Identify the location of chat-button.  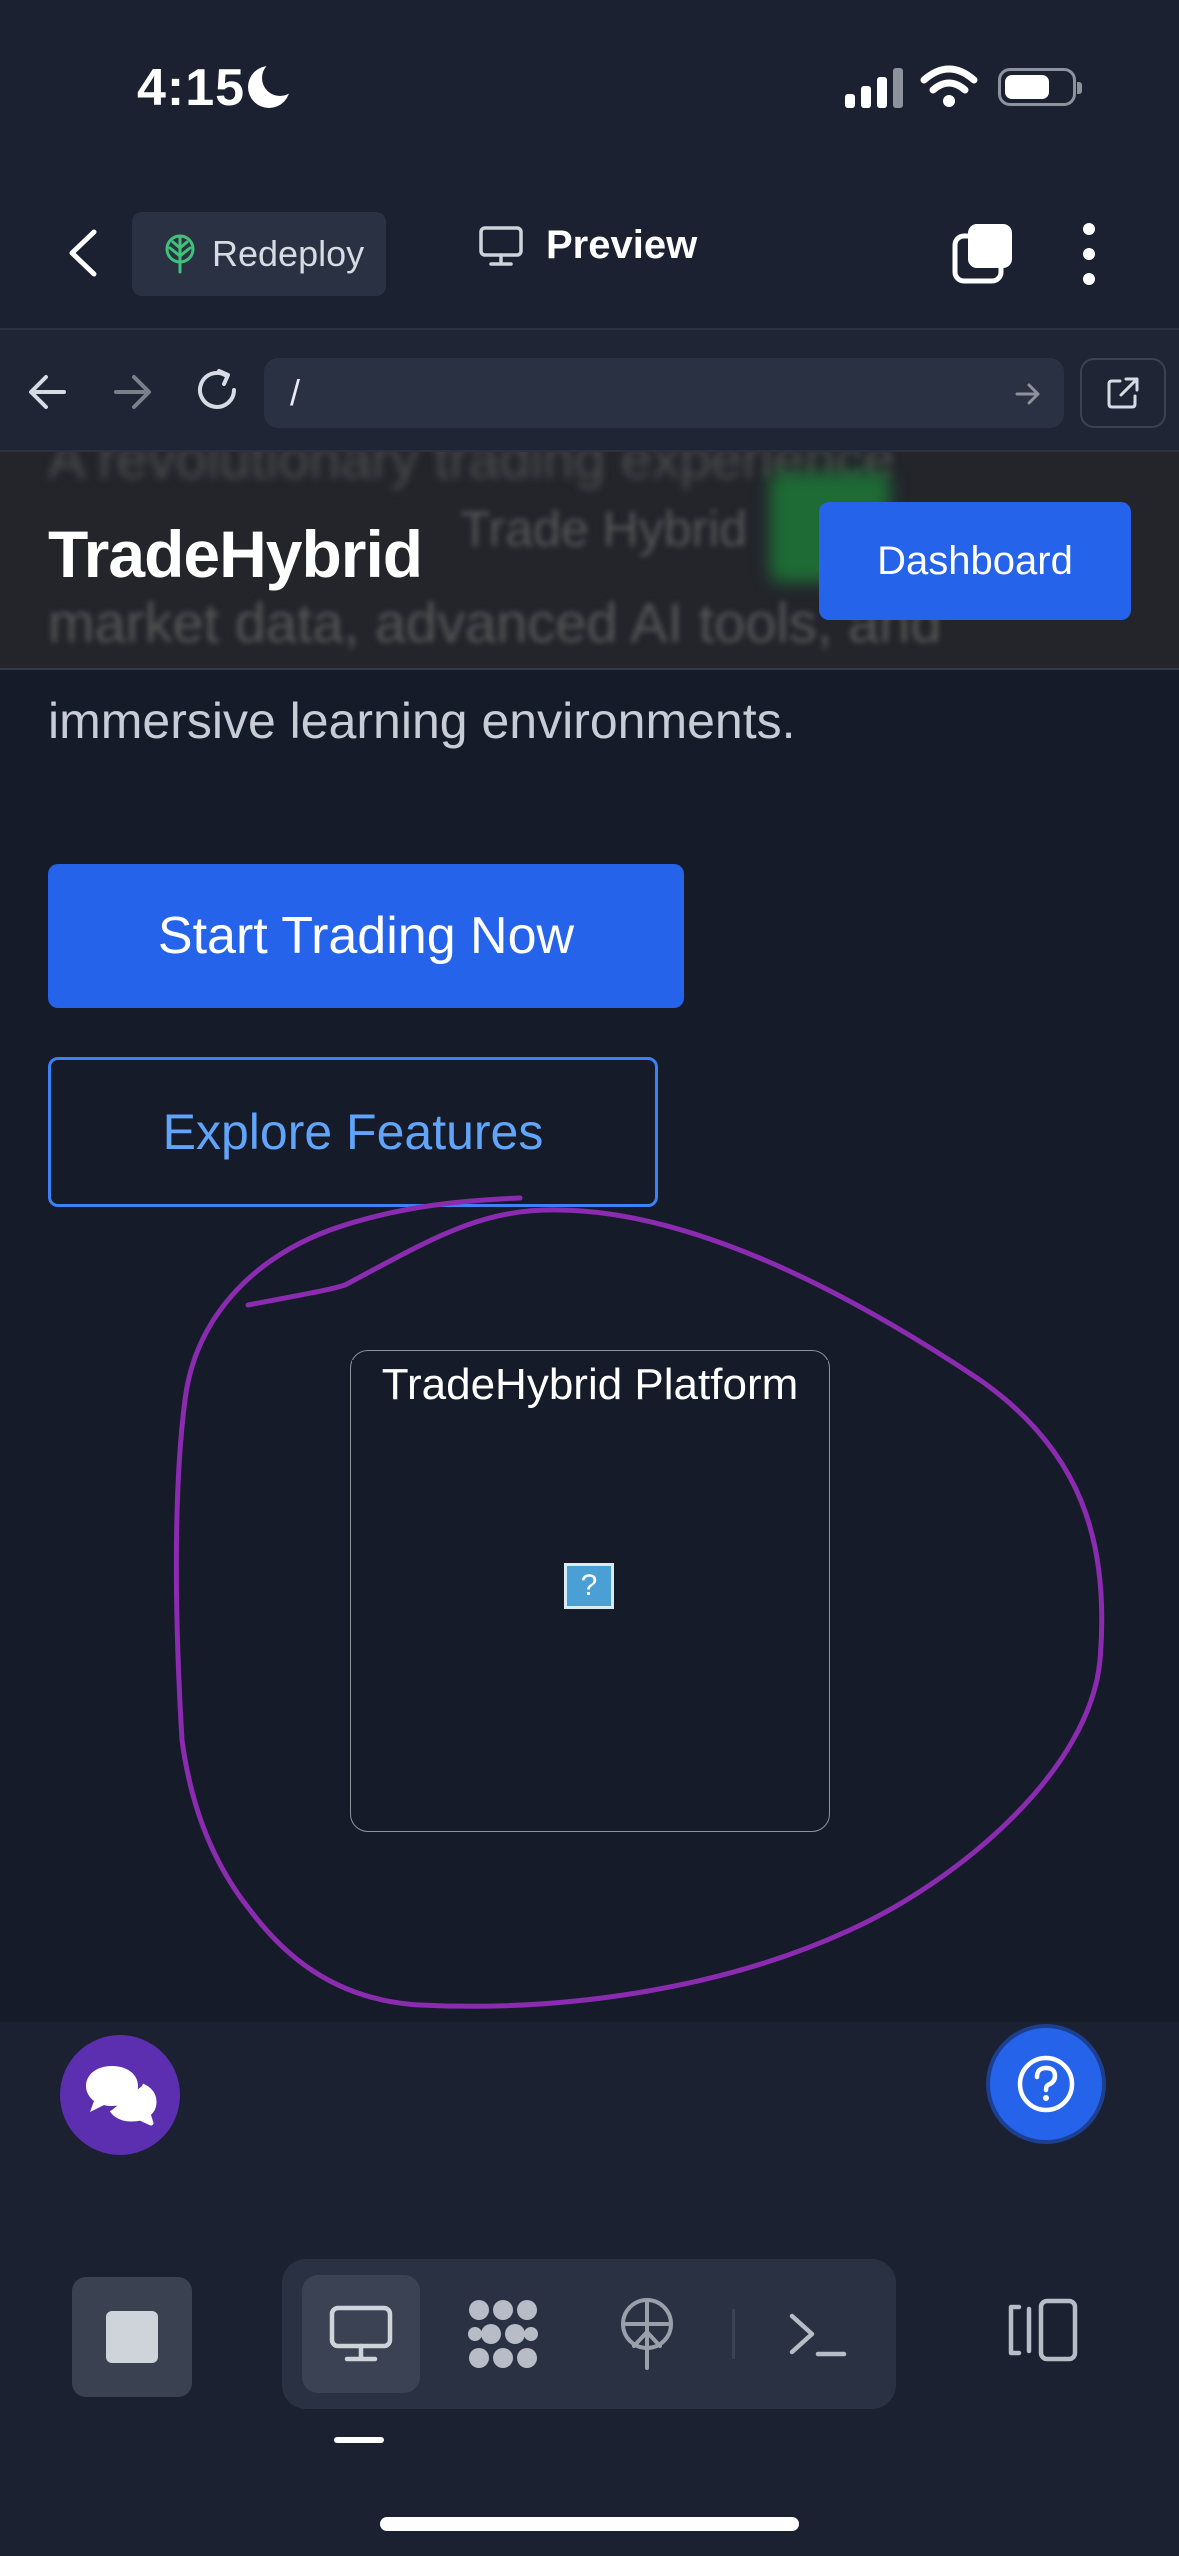
(120, 2095).